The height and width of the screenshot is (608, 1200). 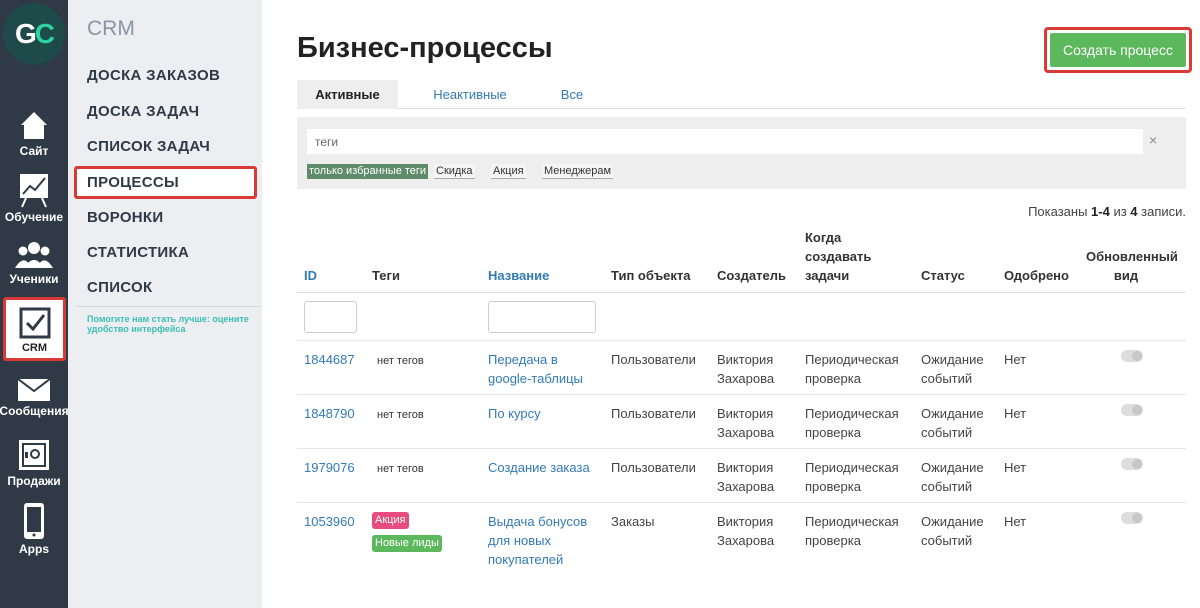 I want to click on chart-board-icon, so click(x=34, y=191).